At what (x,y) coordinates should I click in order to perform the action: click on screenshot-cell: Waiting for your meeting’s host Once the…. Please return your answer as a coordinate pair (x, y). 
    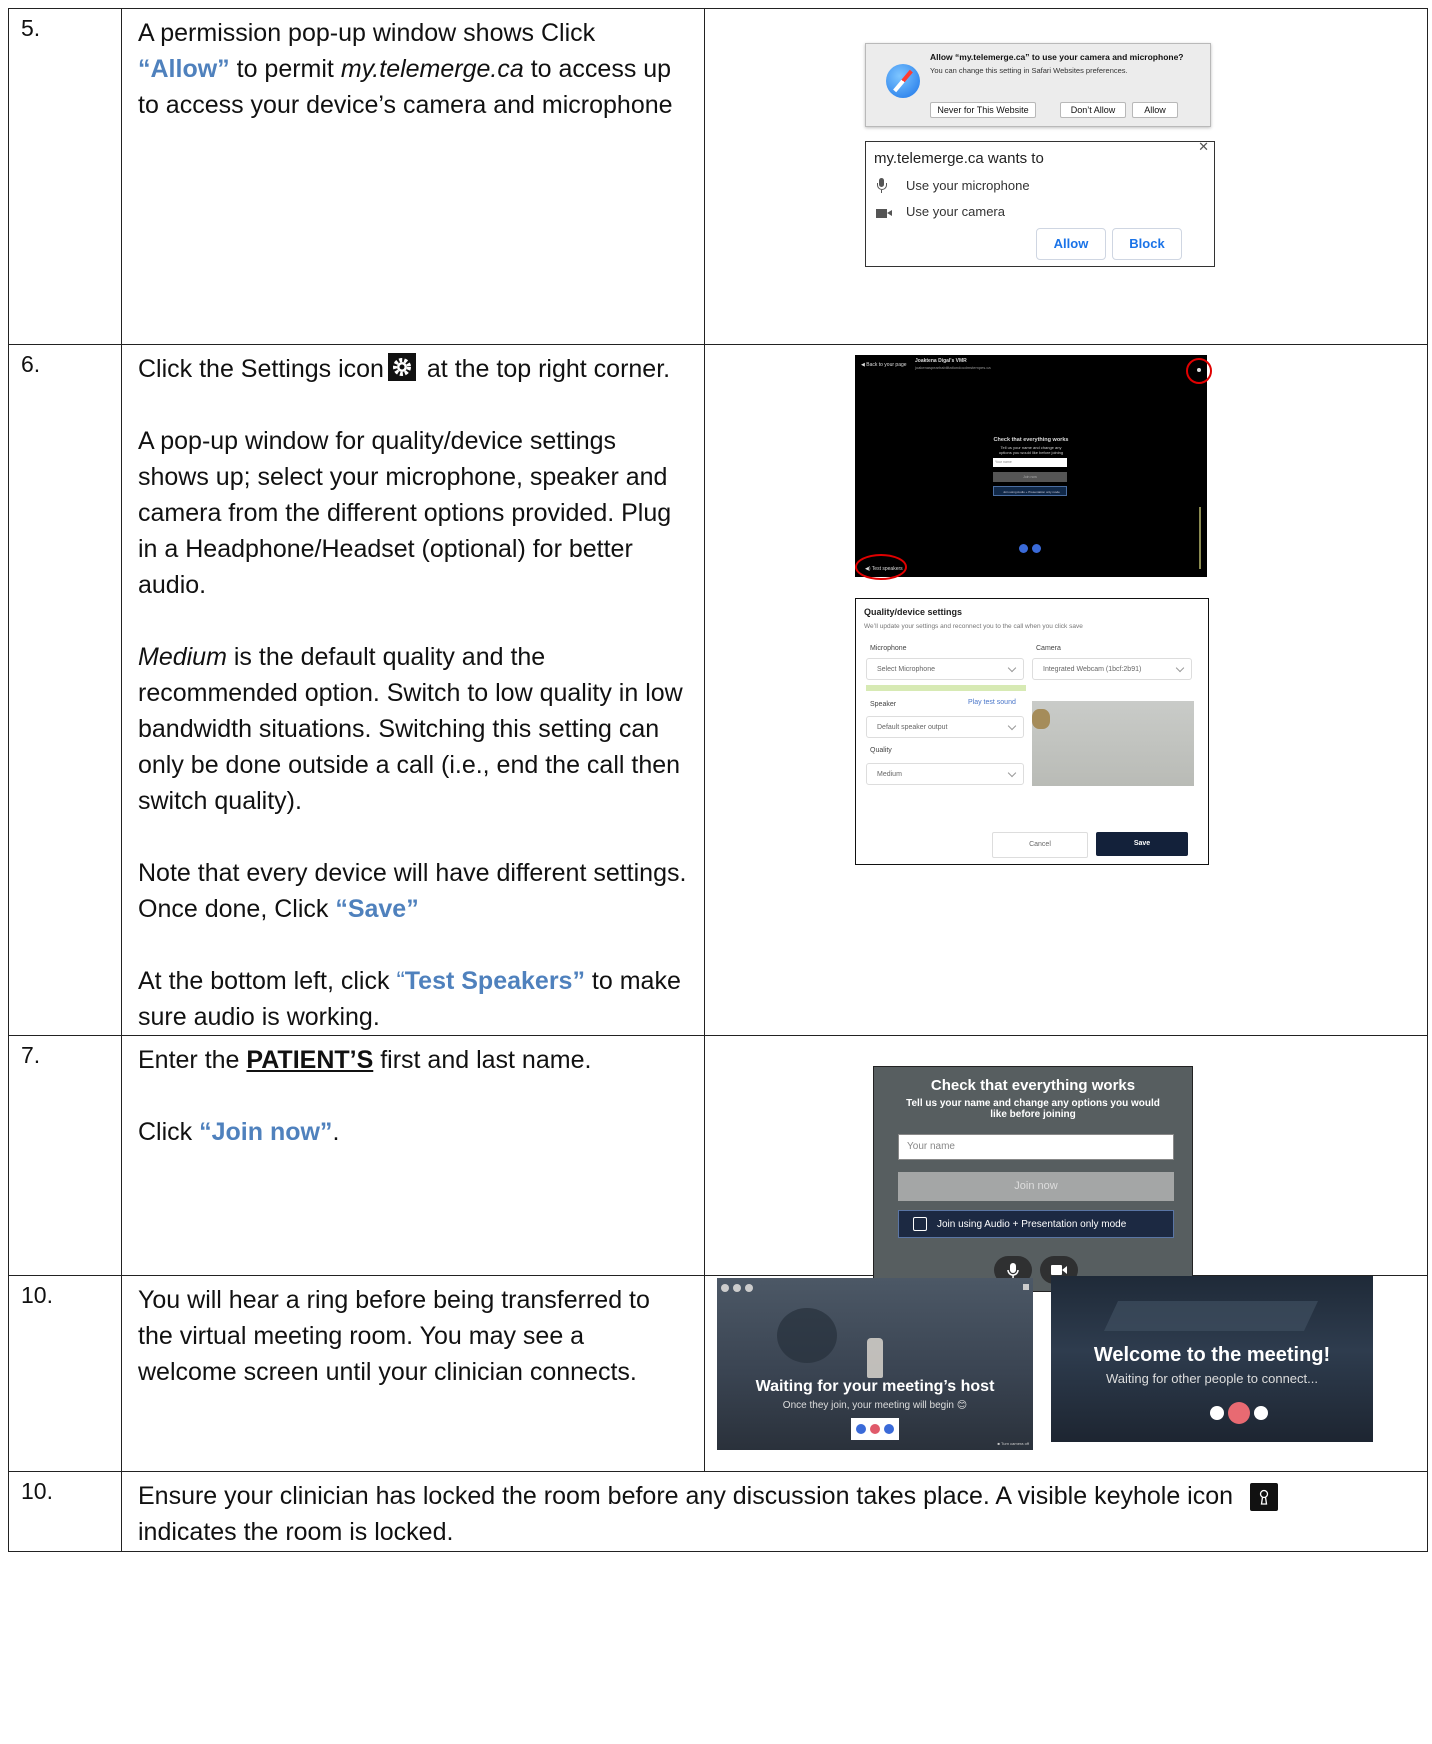
    Looking at the image, I should click on (1066, 1373).